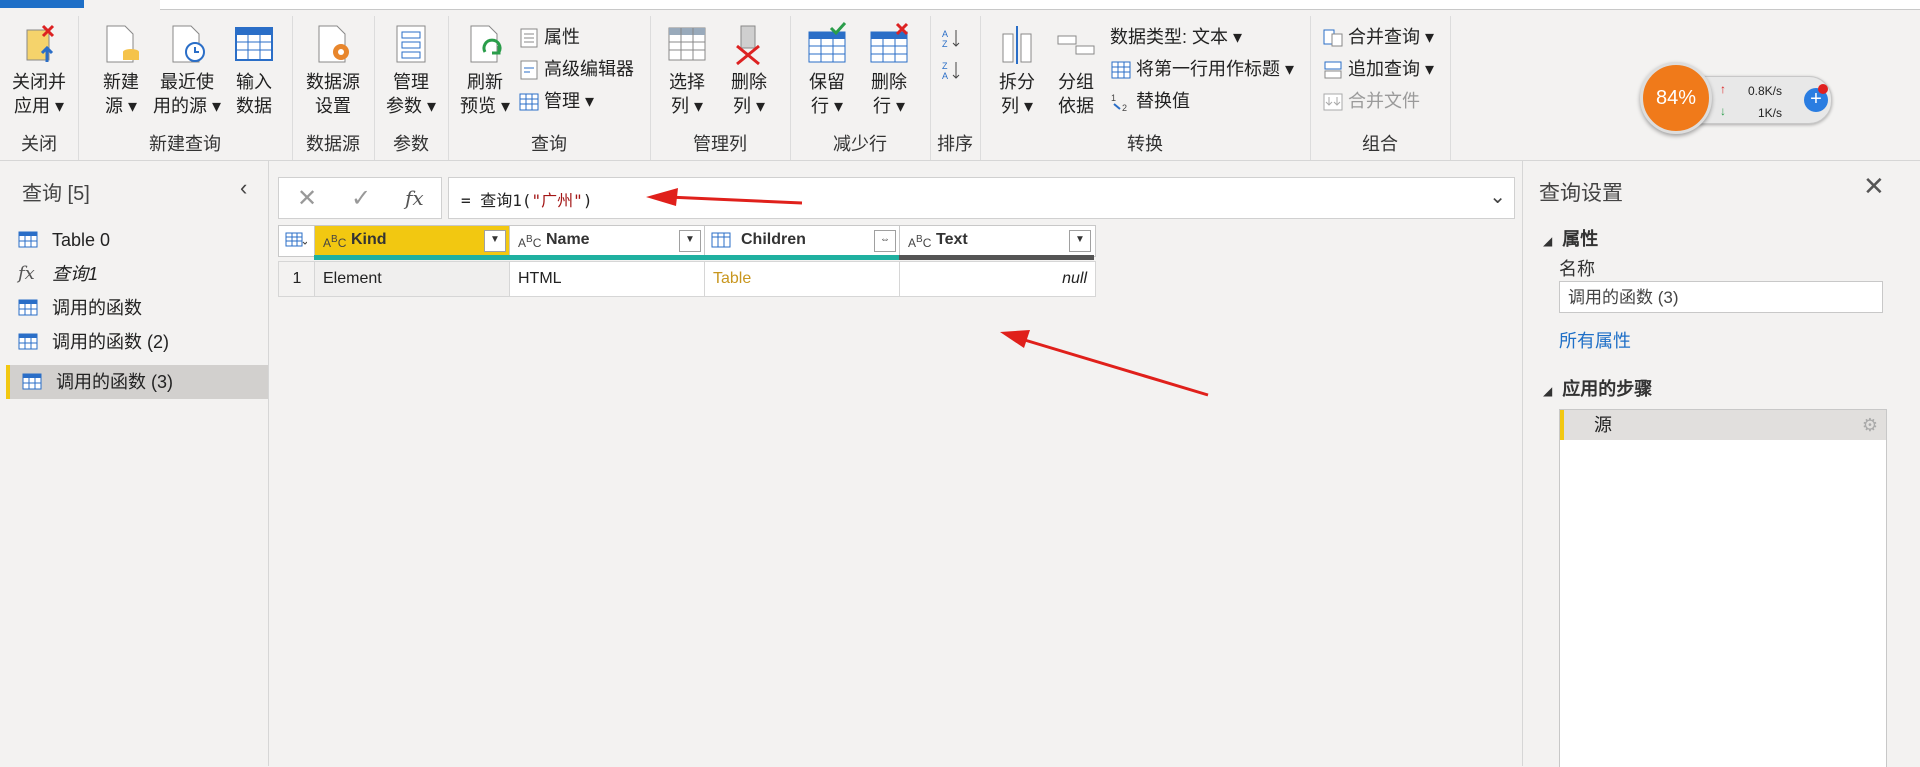 The height and width of the screenshot is (767, 1920). What do you see at coordinates (748, 45) in the screenshot?
I see `remove-columns-icon` at bounding box center [748, 45].